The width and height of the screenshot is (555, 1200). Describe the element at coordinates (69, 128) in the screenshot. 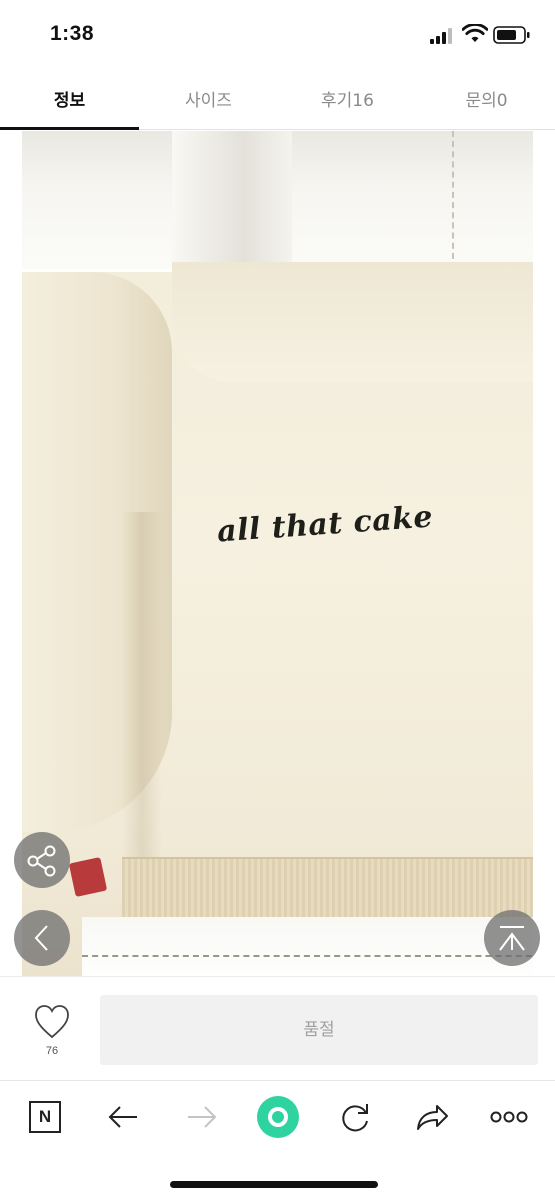

I see `active-tab-indicator` at that location.